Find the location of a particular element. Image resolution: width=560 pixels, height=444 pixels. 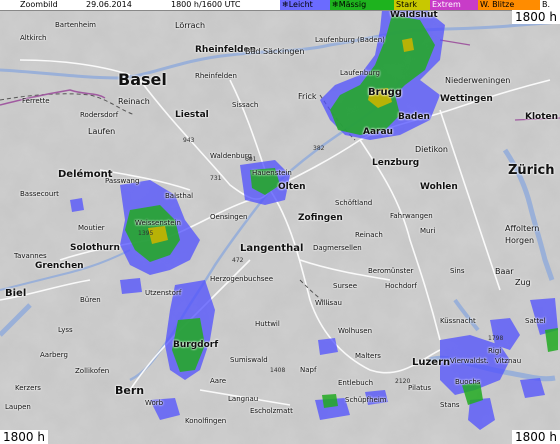

place-label: Ferrette is located at coordinates (36, 101).